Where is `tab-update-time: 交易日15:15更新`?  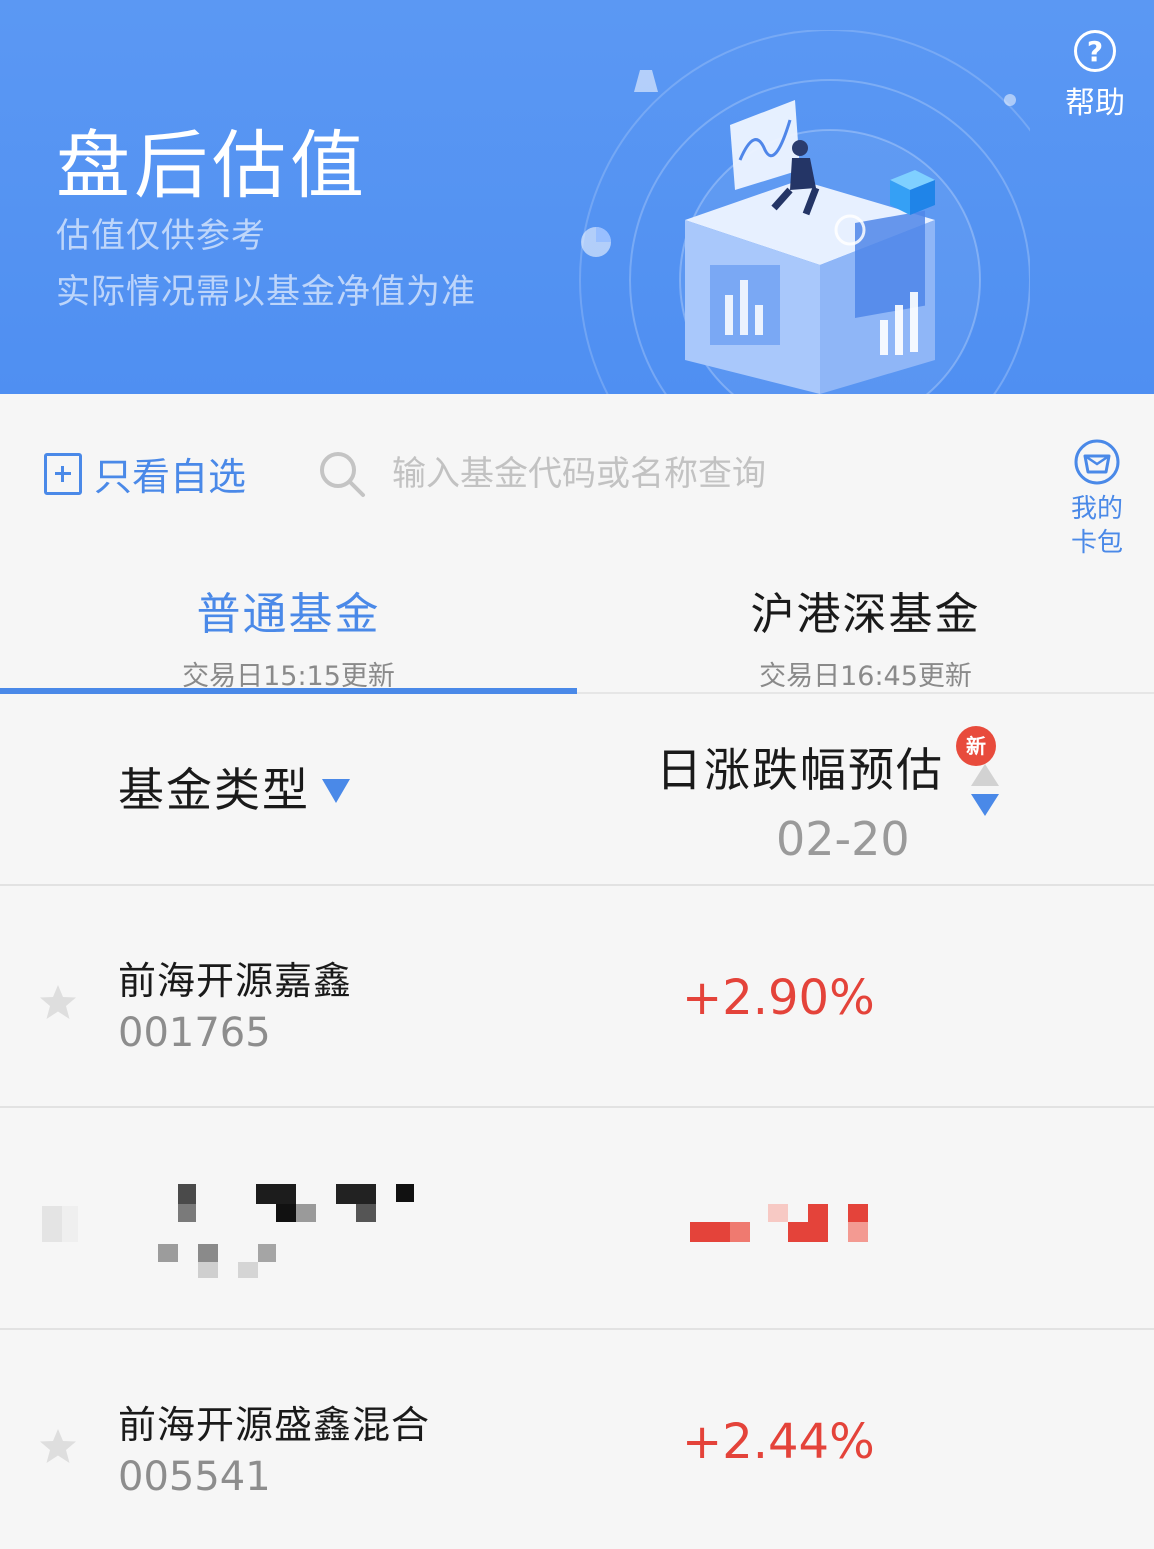
tab-update-time: 交易日15:15更新 is located at coordinates (288, 676).